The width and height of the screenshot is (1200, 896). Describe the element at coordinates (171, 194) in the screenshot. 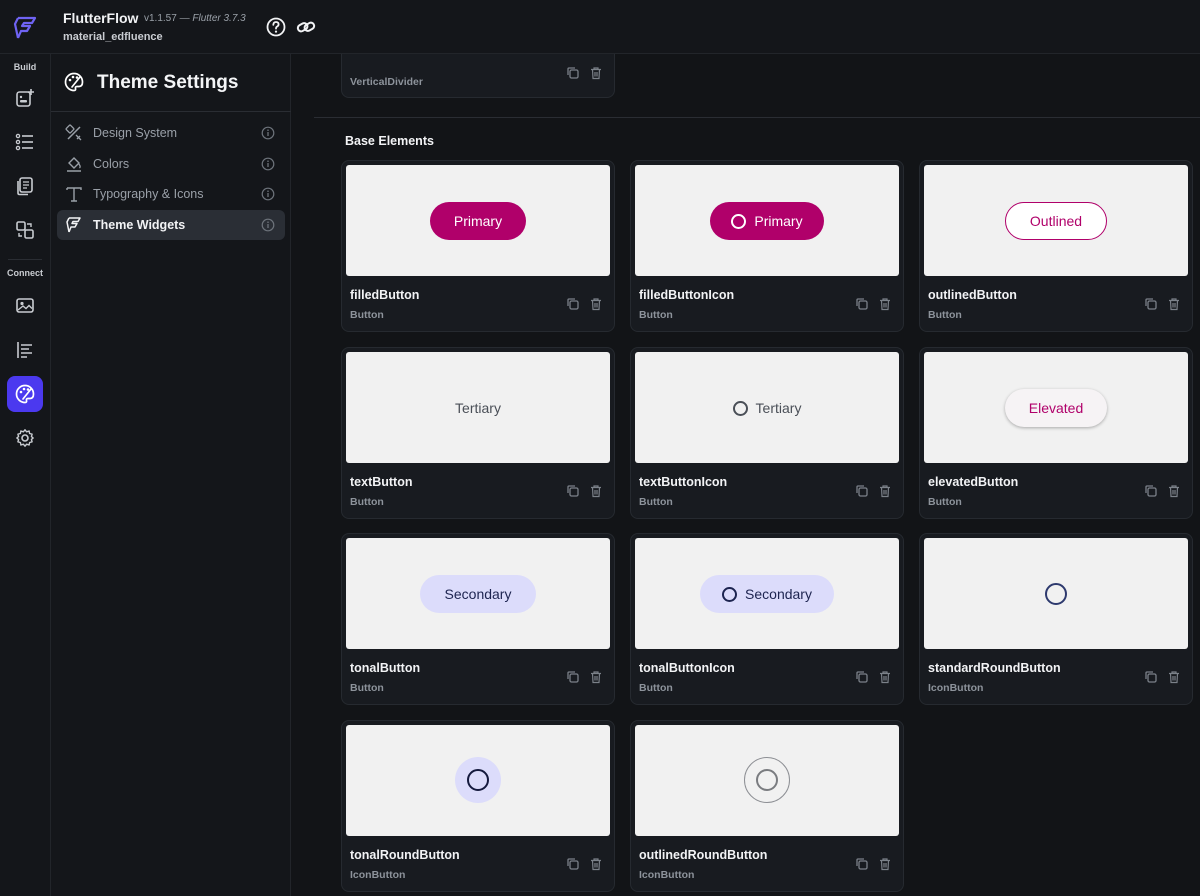

I see `nav-item-typography: Typography & Icons` at that location.